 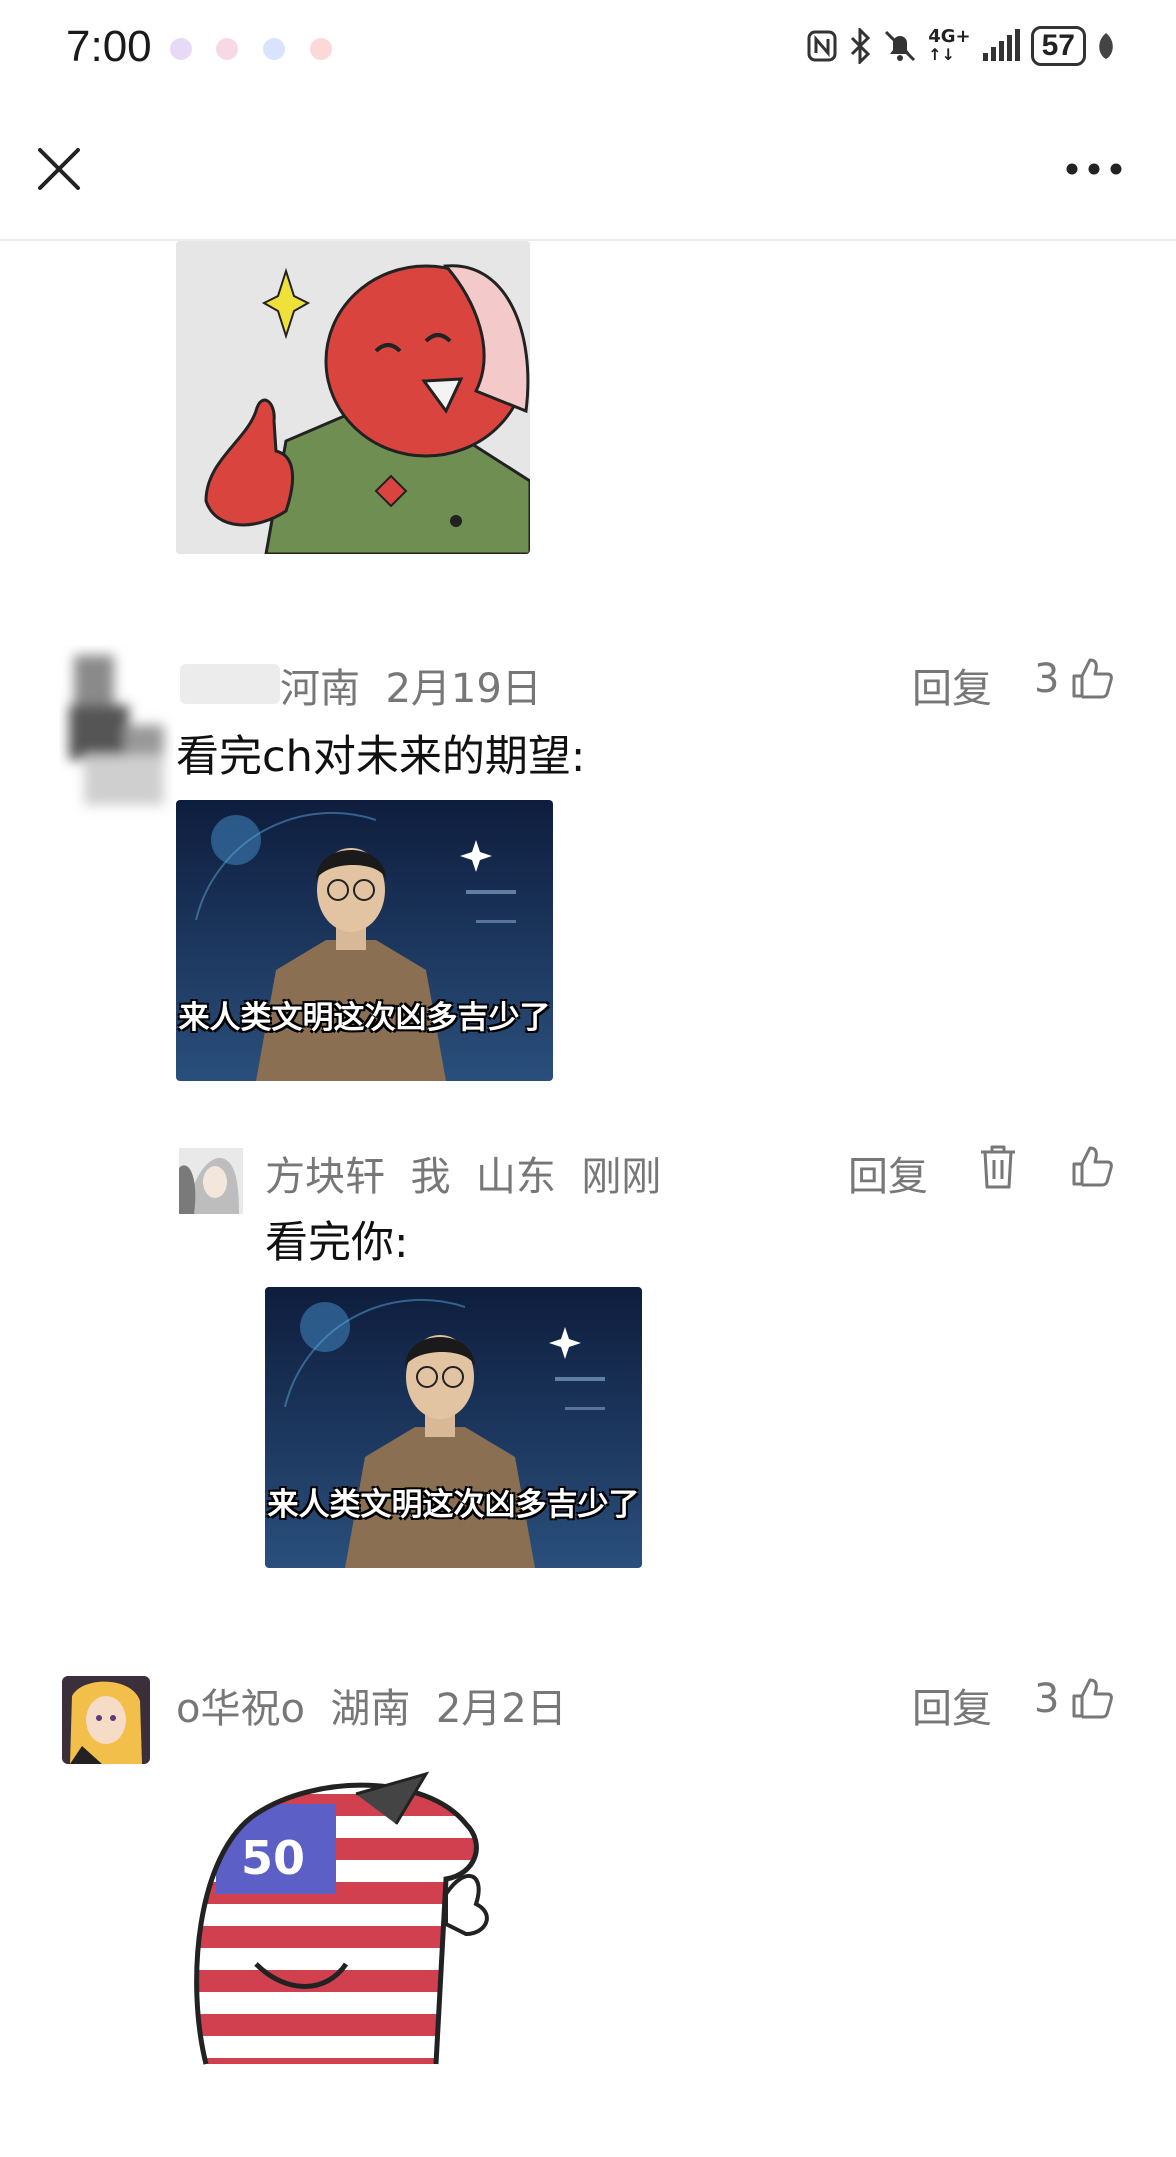 I want to click on header-divider, so click(x=588, y=240).